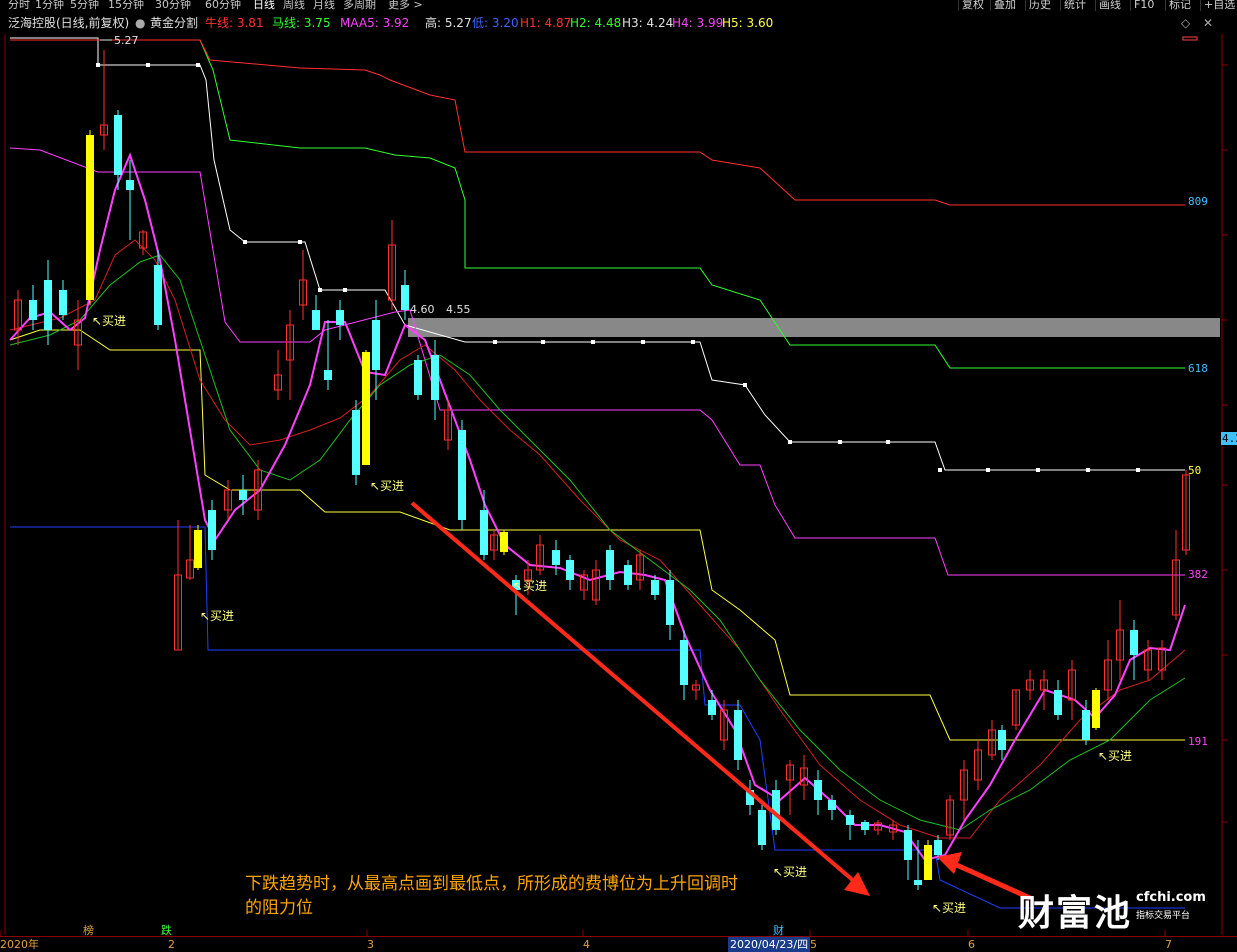 This screenshot has height=952, width=1237. Describe the element at coordinates (949, 908) in the screenshot. I see `buy-signal-6: ↖买进` at that location.